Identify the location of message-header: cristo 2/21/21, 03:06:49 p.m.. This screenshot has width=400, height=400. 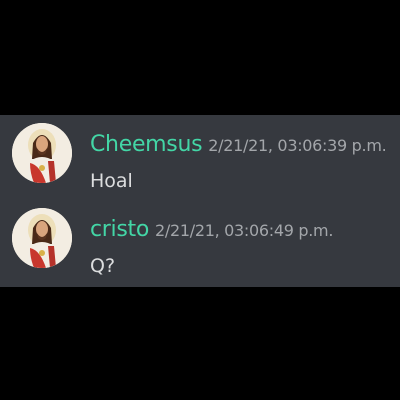
(211, 230).